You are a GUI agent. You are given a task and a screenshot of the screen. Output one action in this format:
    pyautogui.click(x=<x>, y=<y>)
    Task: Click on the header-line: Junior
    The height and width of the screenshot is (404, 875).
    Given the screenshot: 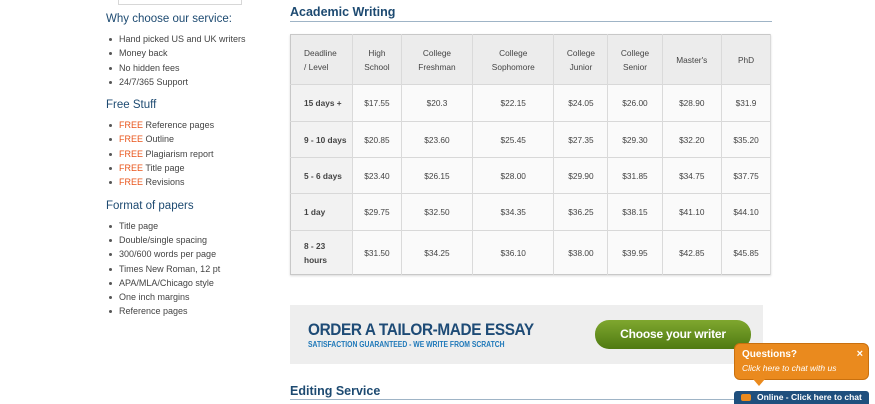 What is the action you would take?
    pyautogui.click(x=581, y=66)
    